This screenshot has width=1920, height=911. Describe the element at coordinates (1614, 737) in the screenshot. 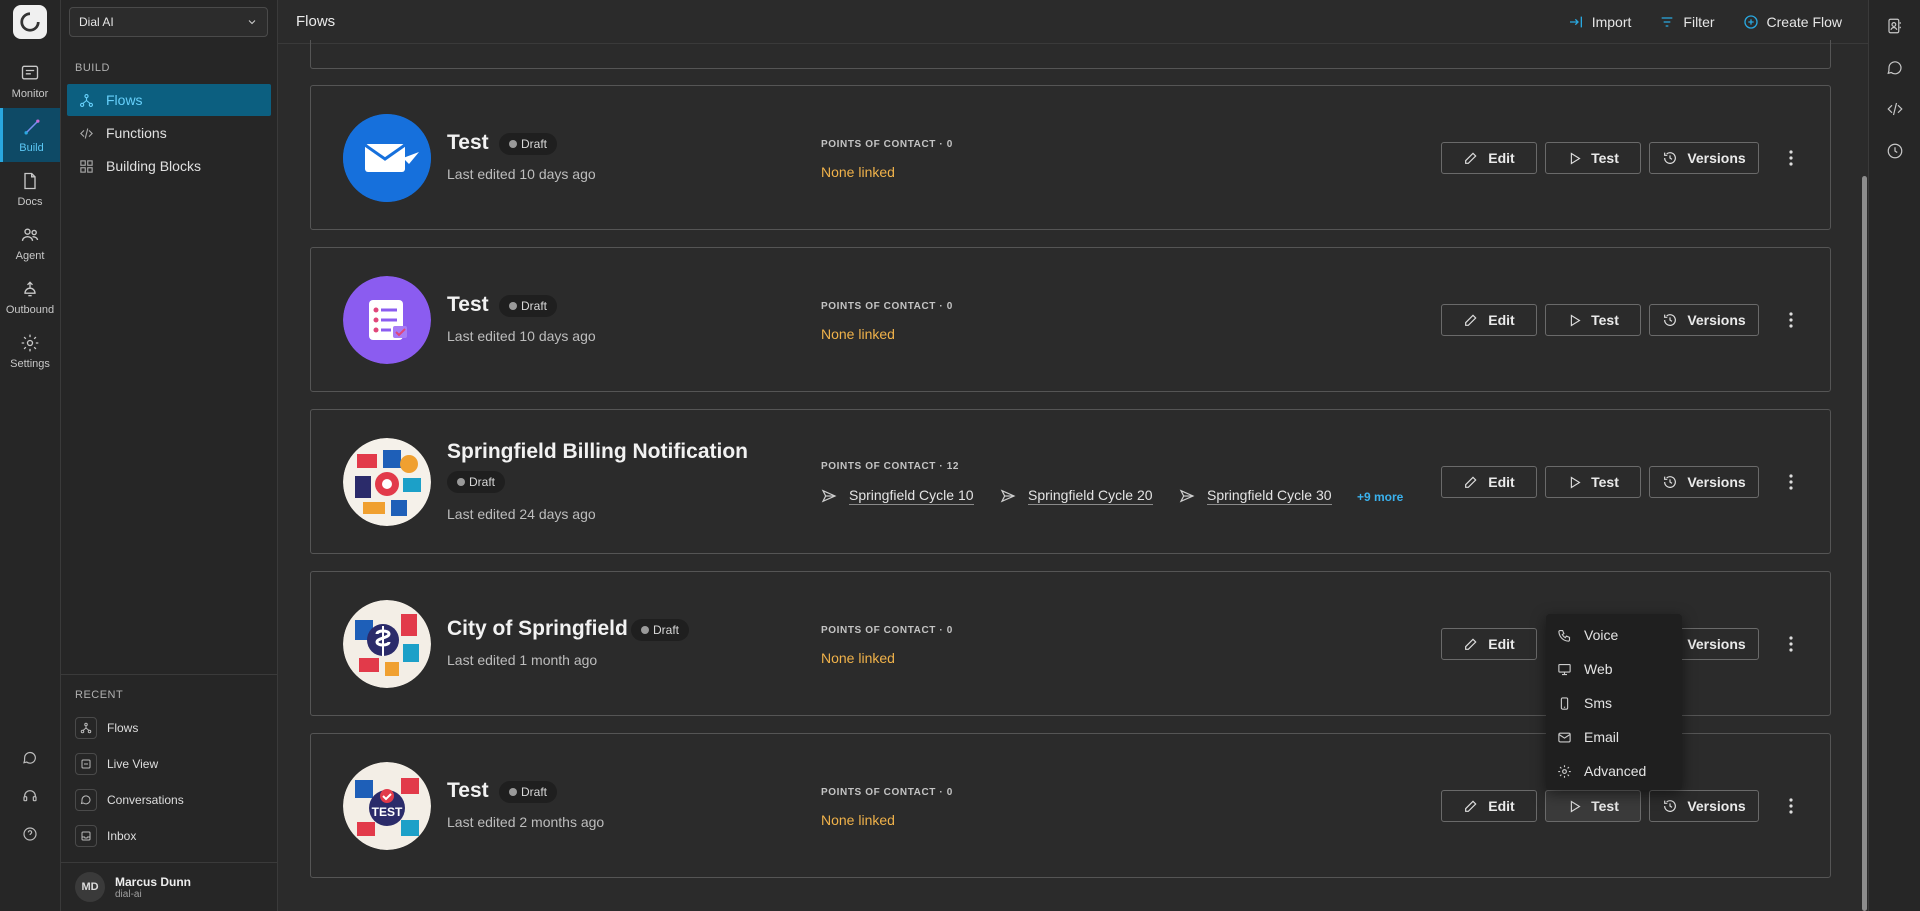

I see `menu-item-email: Email` at that location.